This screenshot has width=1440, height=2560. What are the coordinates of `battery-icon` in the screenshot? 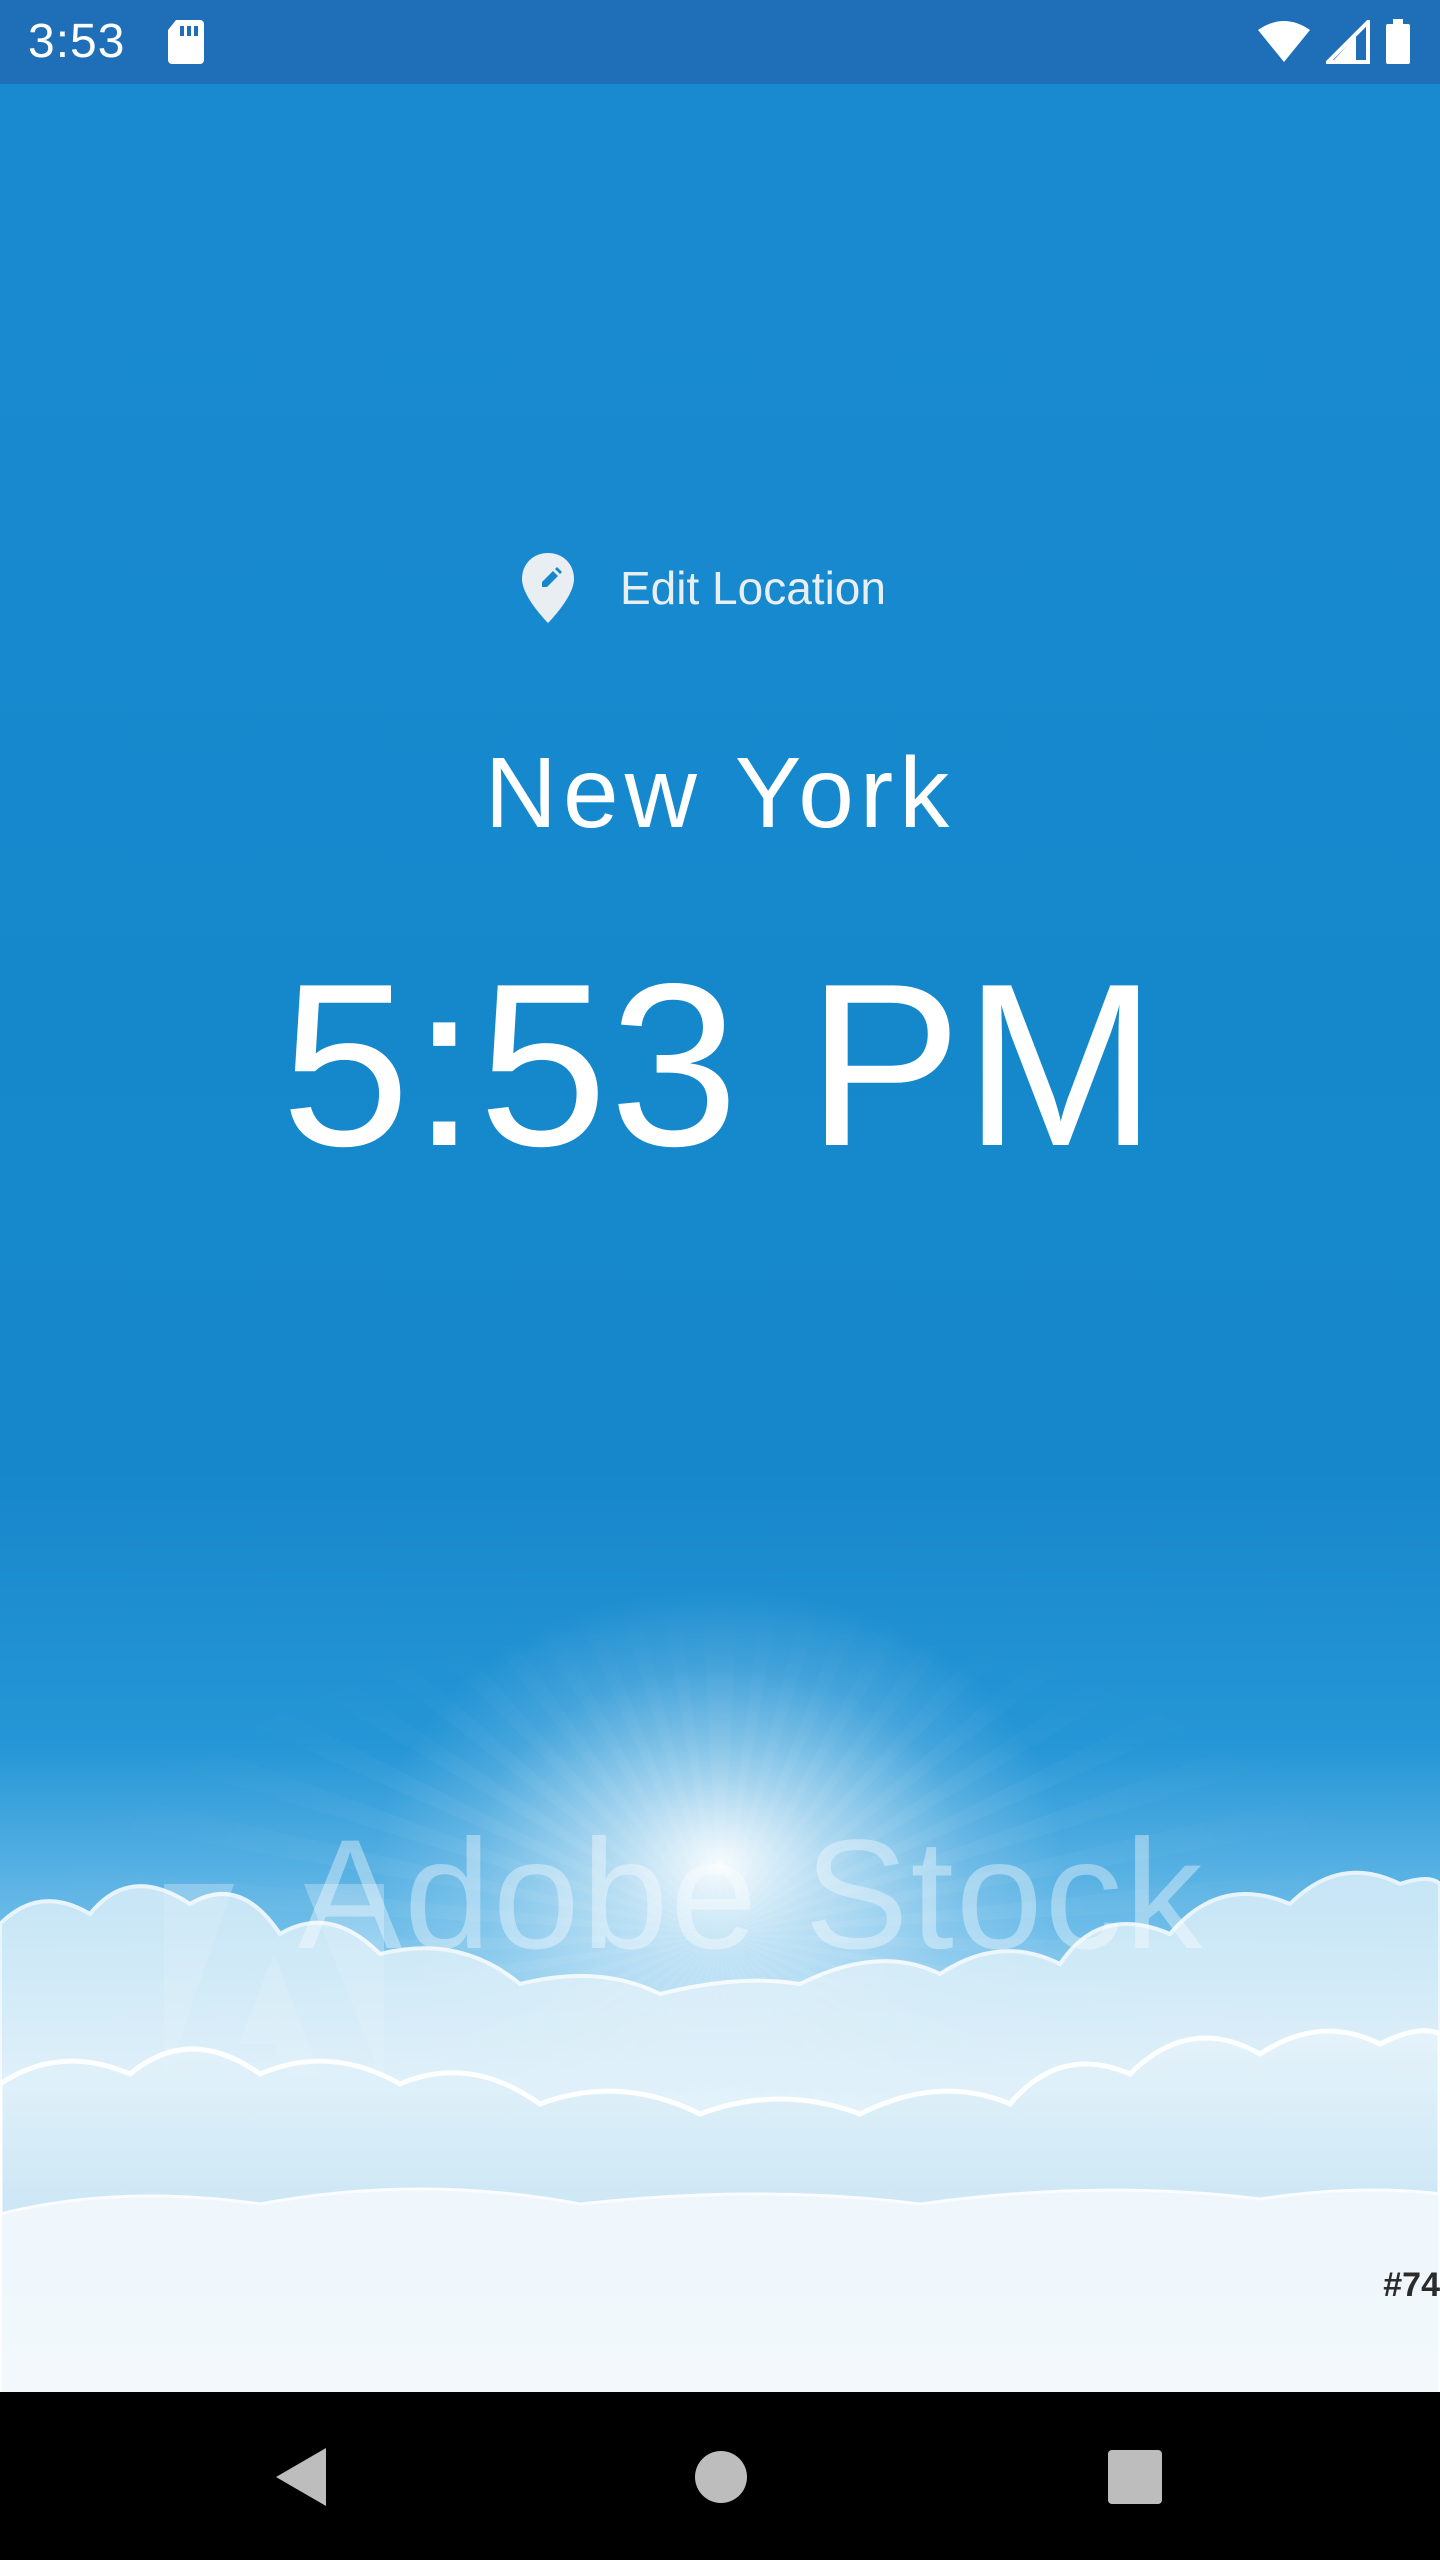 It's located at (1398, 41).